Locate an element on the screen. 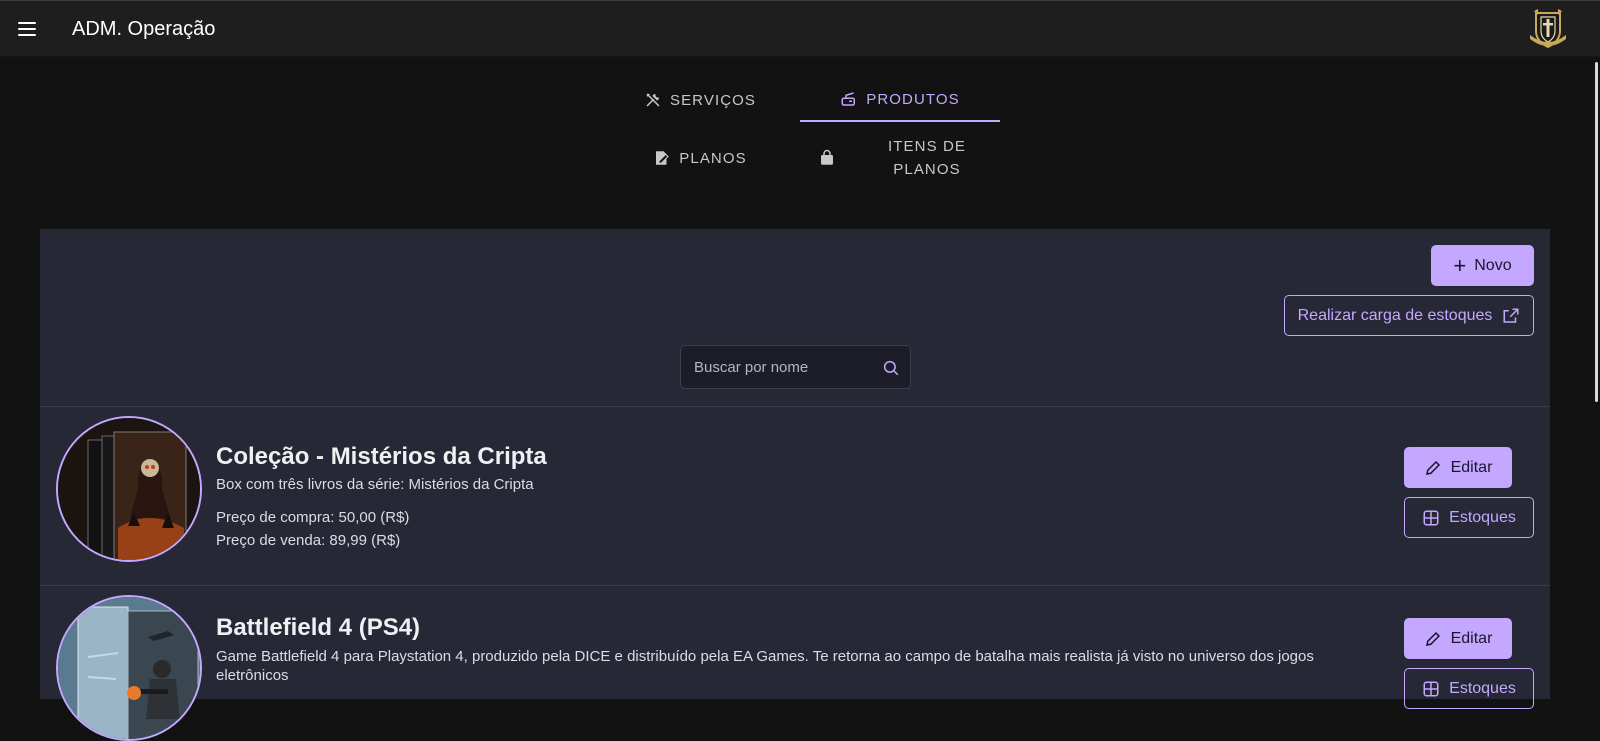 The height and width of the screenshot is (741, 1600). search-input is located at coordinates (776, 367).